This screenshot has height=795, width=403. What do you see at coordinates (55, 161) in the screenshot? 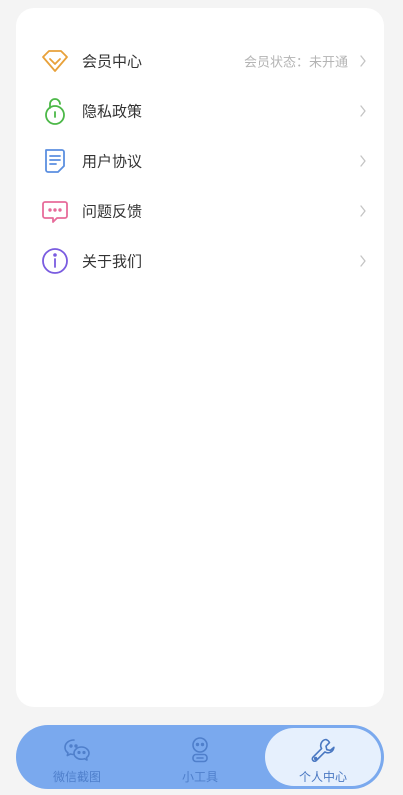
I see `document-icon` at bounding box center [55, 161].